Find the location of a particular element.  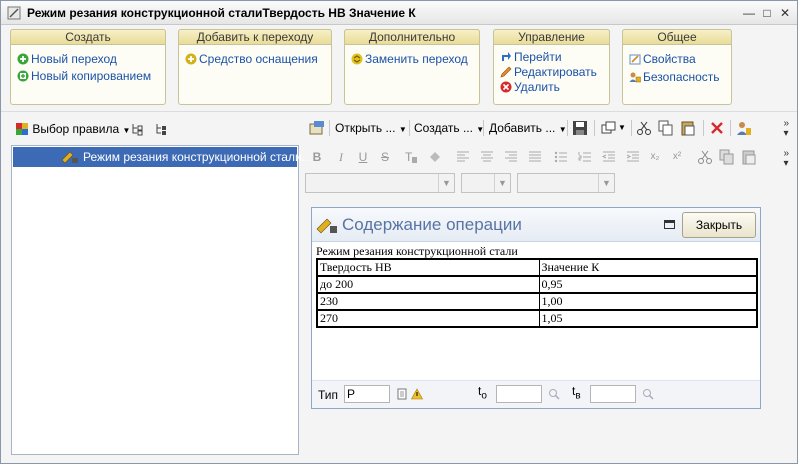

toolbar-overflow-icon: » ▾ is located at coordinates (786, 129).